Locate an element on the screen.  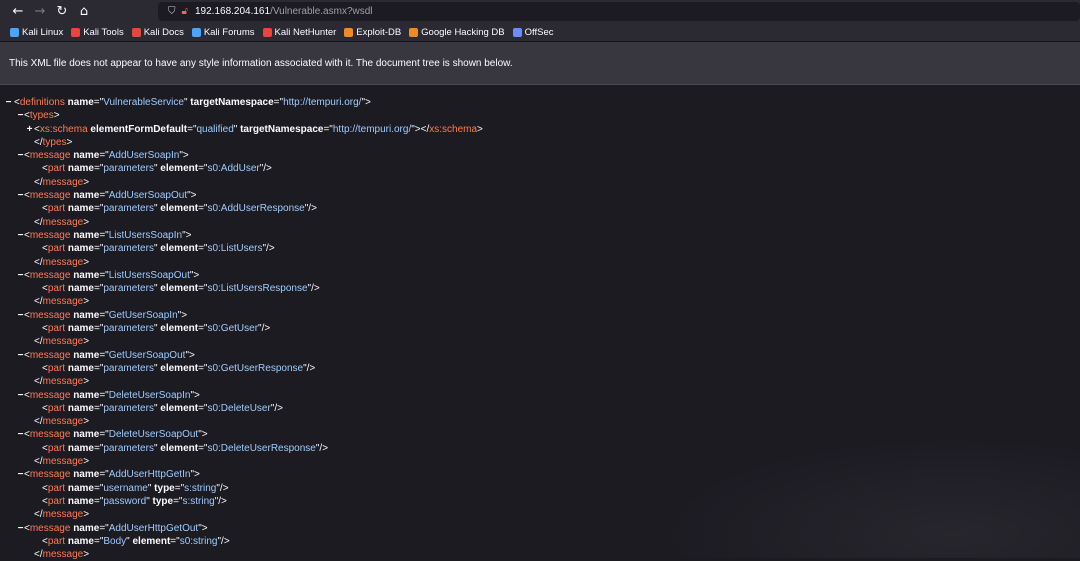
xml-attribute-value: s0:AddUser is located at coordinates (233, 168).